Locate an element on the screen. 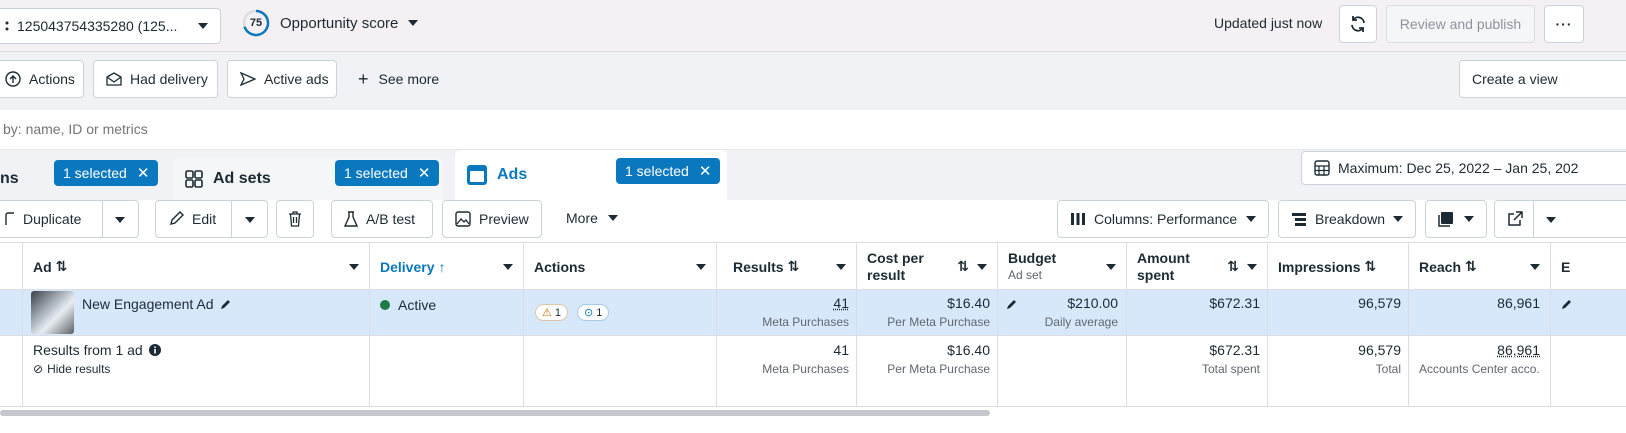 This screenshot has height=433, width=1626. search-bar is located at coordinates (813, 130).